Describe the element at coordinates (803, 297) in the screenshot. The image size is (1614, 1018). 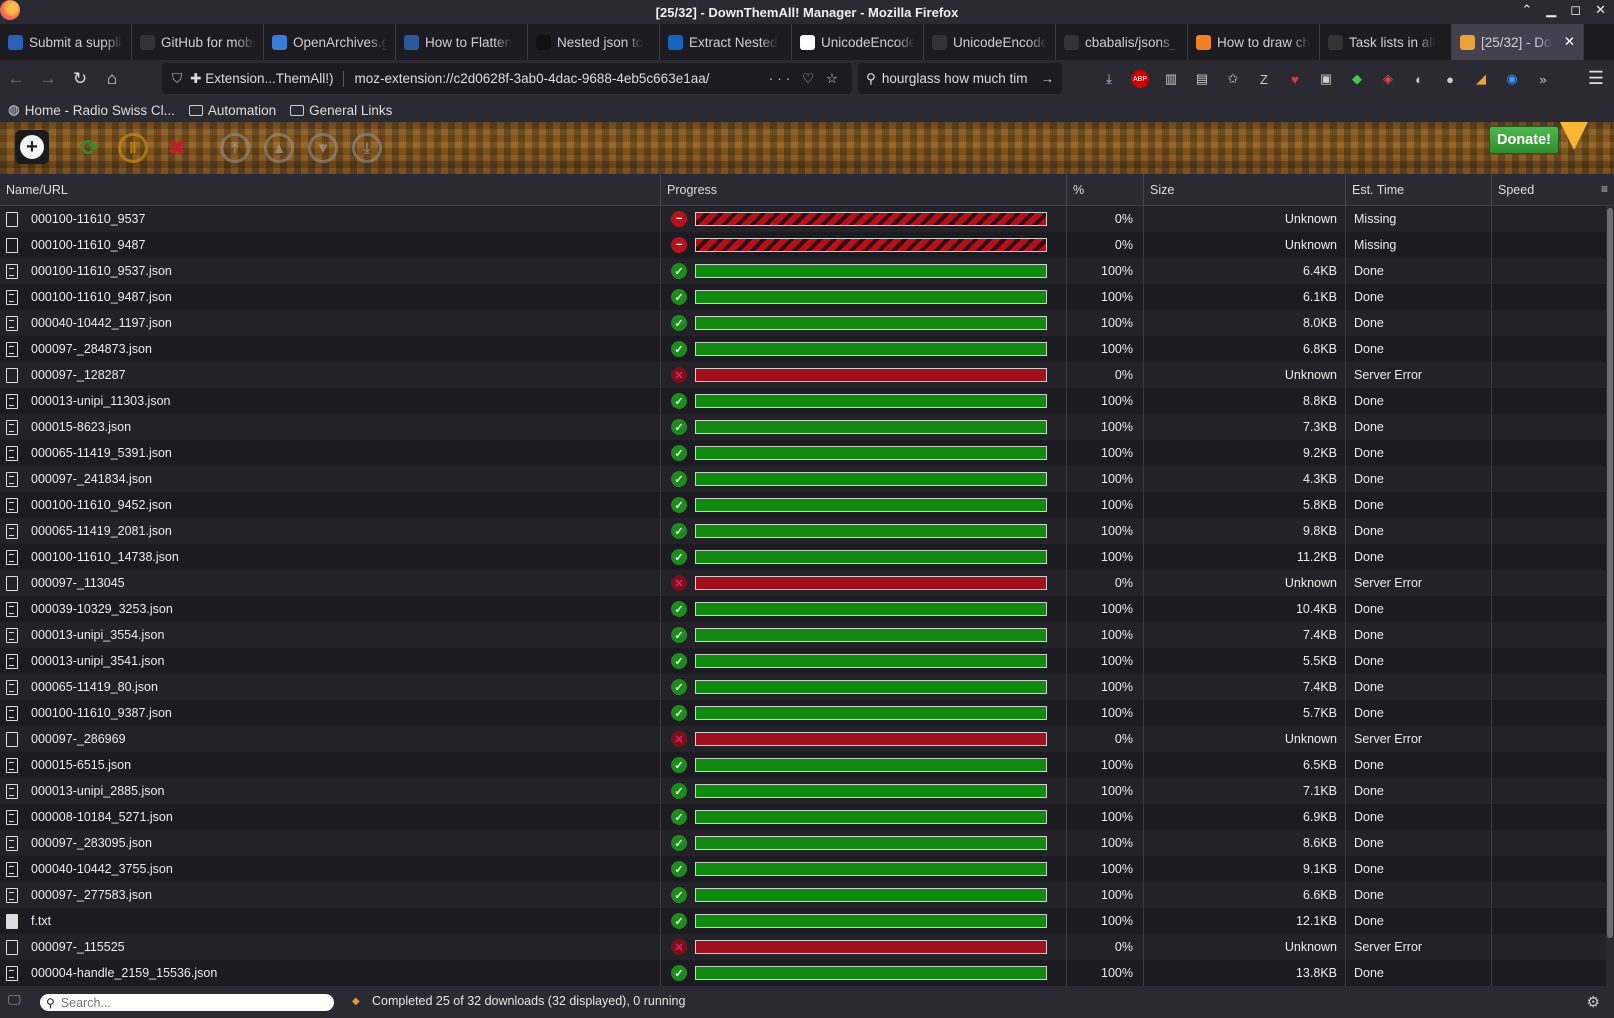
I see `download-row: 000100-11610_9487.json ✓ 100% 6.1KB Done` at that location.